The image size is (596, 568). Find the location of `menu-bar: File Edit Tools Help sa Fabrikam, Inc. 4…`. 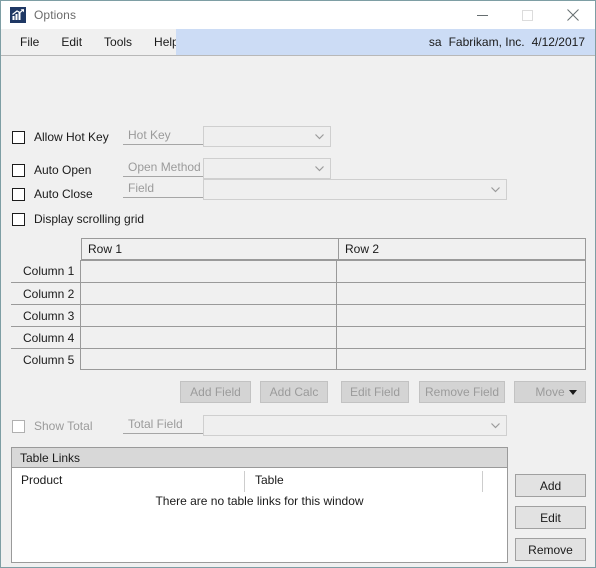

menu-bar: File Edit Tools Help sa Fabrikam, Inc. 4… is located at coordinates (298, 42).